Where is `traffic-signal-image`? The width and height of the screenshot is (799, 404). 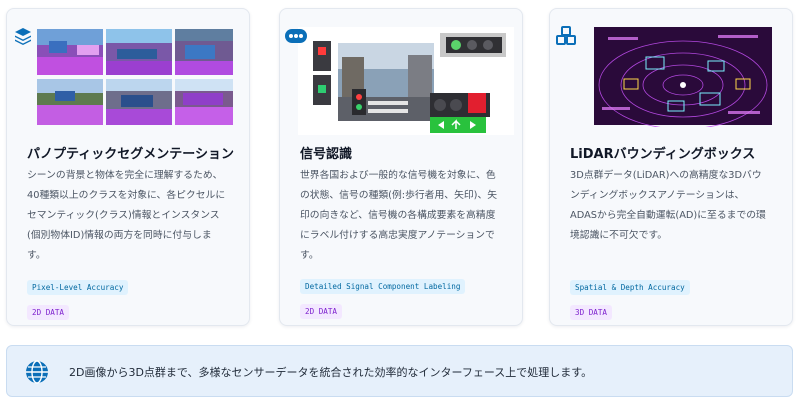
traffic-signal-image is located at coordinates (406, 81).